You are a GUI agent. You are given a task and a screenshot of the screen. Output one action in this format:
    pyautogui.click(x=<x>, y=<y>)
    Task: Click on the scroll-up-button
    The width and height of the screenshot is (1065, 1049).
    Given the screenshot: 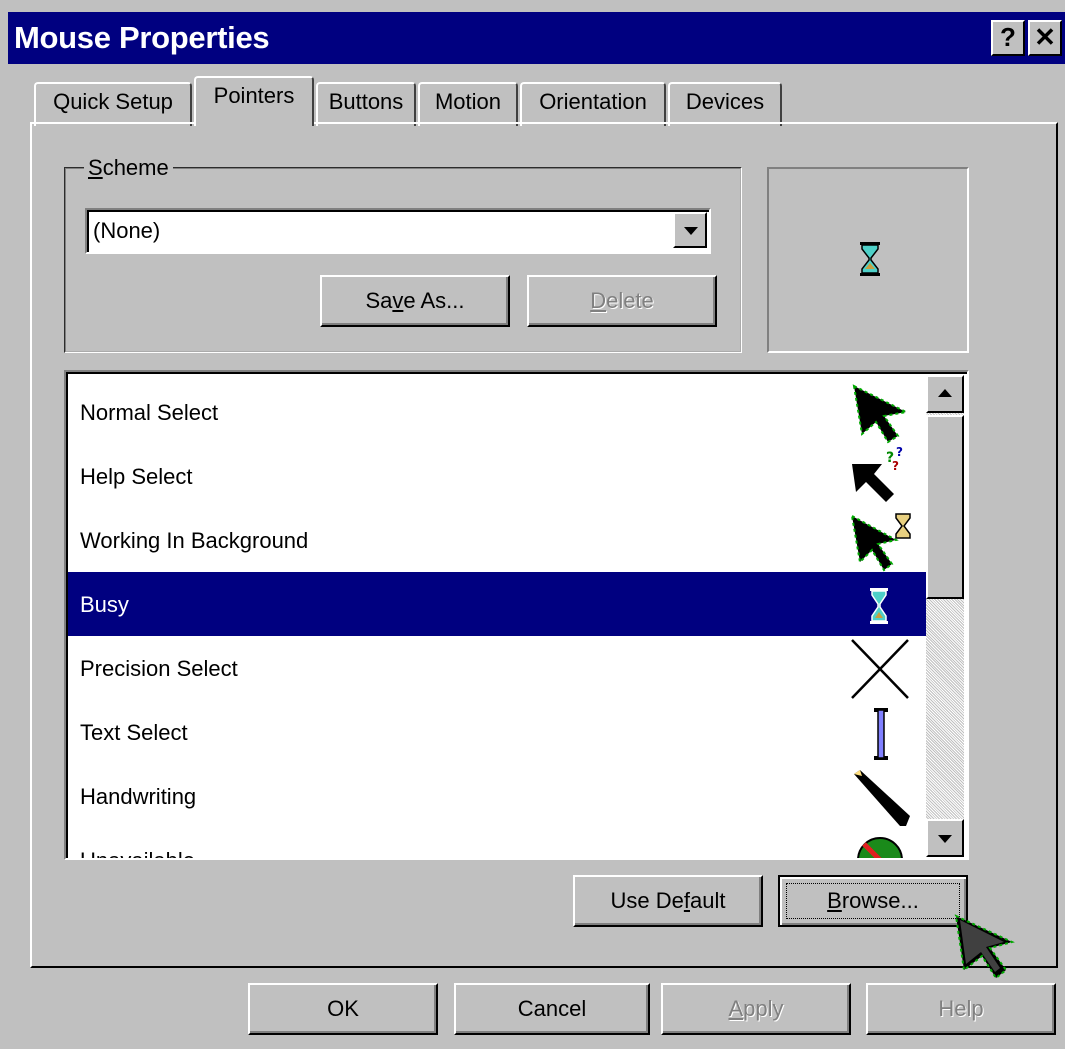 What is the action you would take?
    pyautogui.click(x=945, y=394)
    